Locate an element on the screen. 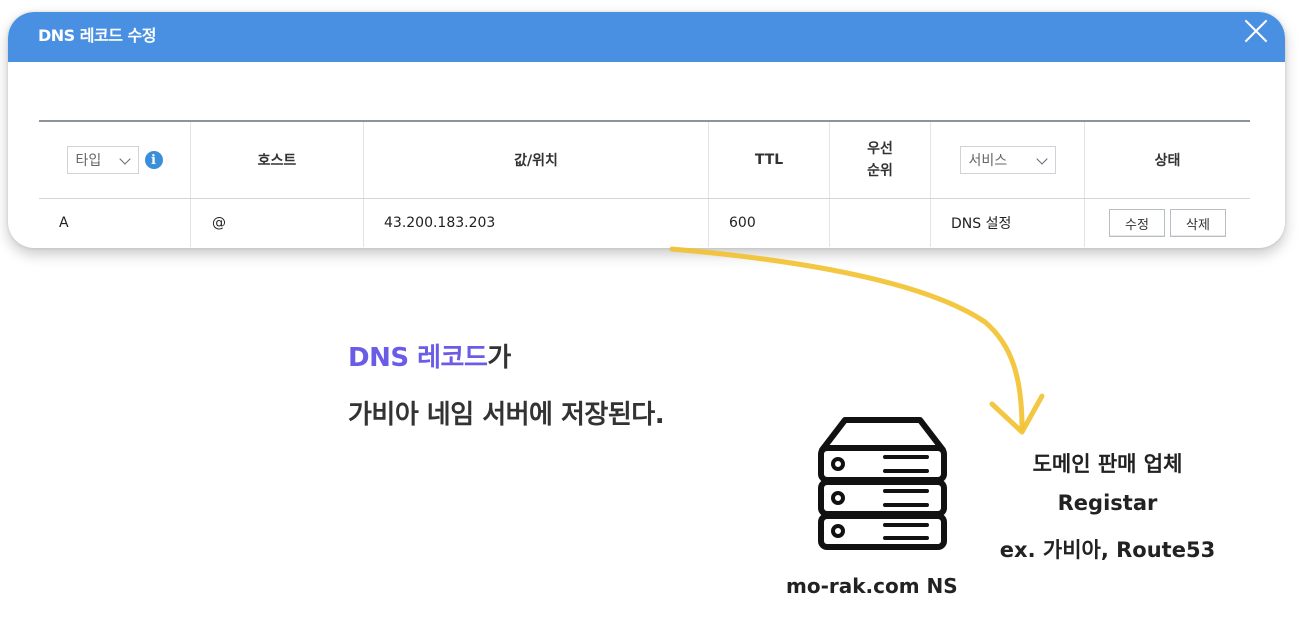  caption-line-2: 가비아 네임 서버에 저장된다. is located at coordinates (506, 415).